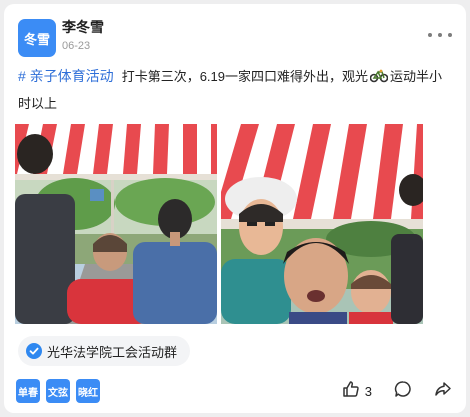  What do you see at coordinates (244, 76) in the screenshot?
I see `post-text-part1: 打卡第三次，6.19一家四口难得外出，观光` at bounding box center [244, 76].